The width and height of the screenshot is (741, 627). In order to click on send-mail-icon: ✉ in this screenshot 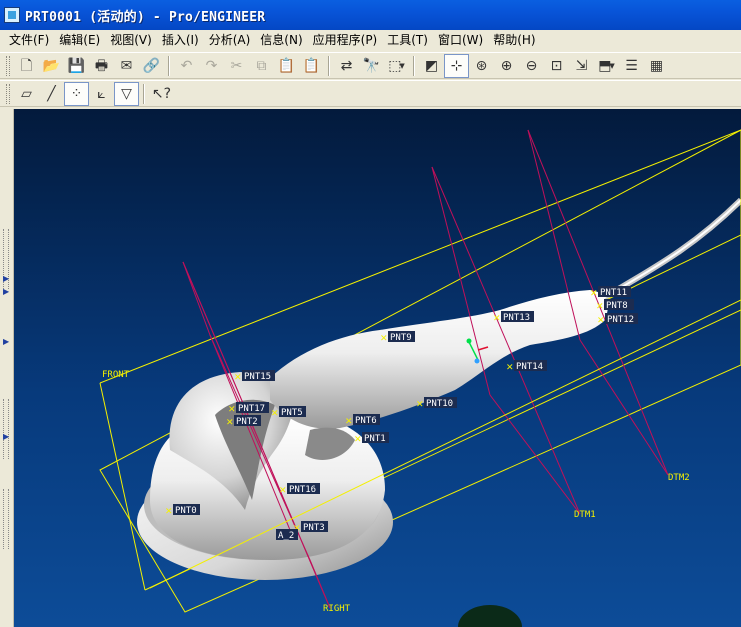, I will do `click(126, 65)`.